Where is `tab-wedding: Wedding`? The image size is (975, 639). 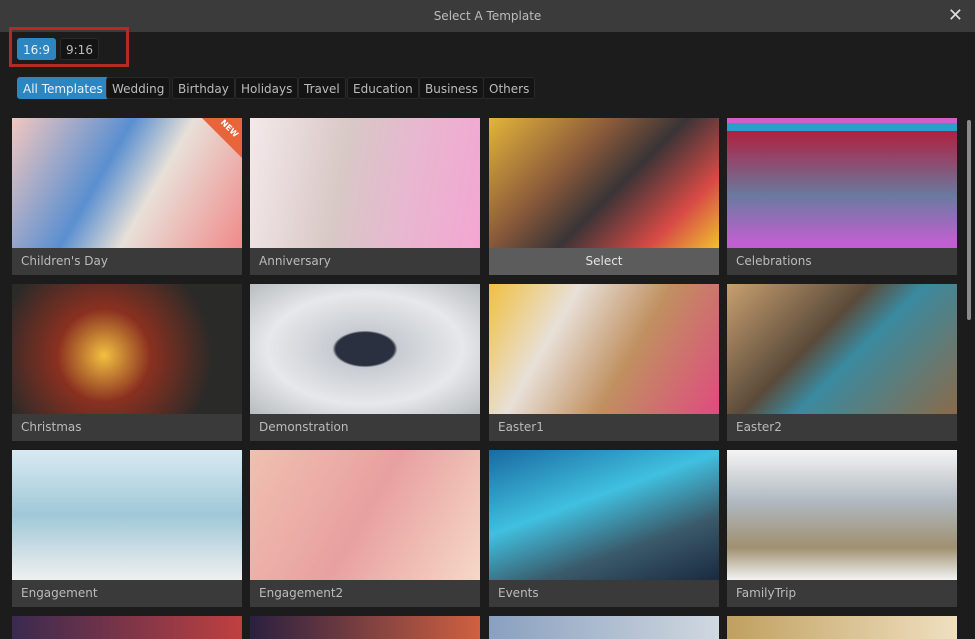
tab-wedding: Wedding is located at coordinates (138, 88).